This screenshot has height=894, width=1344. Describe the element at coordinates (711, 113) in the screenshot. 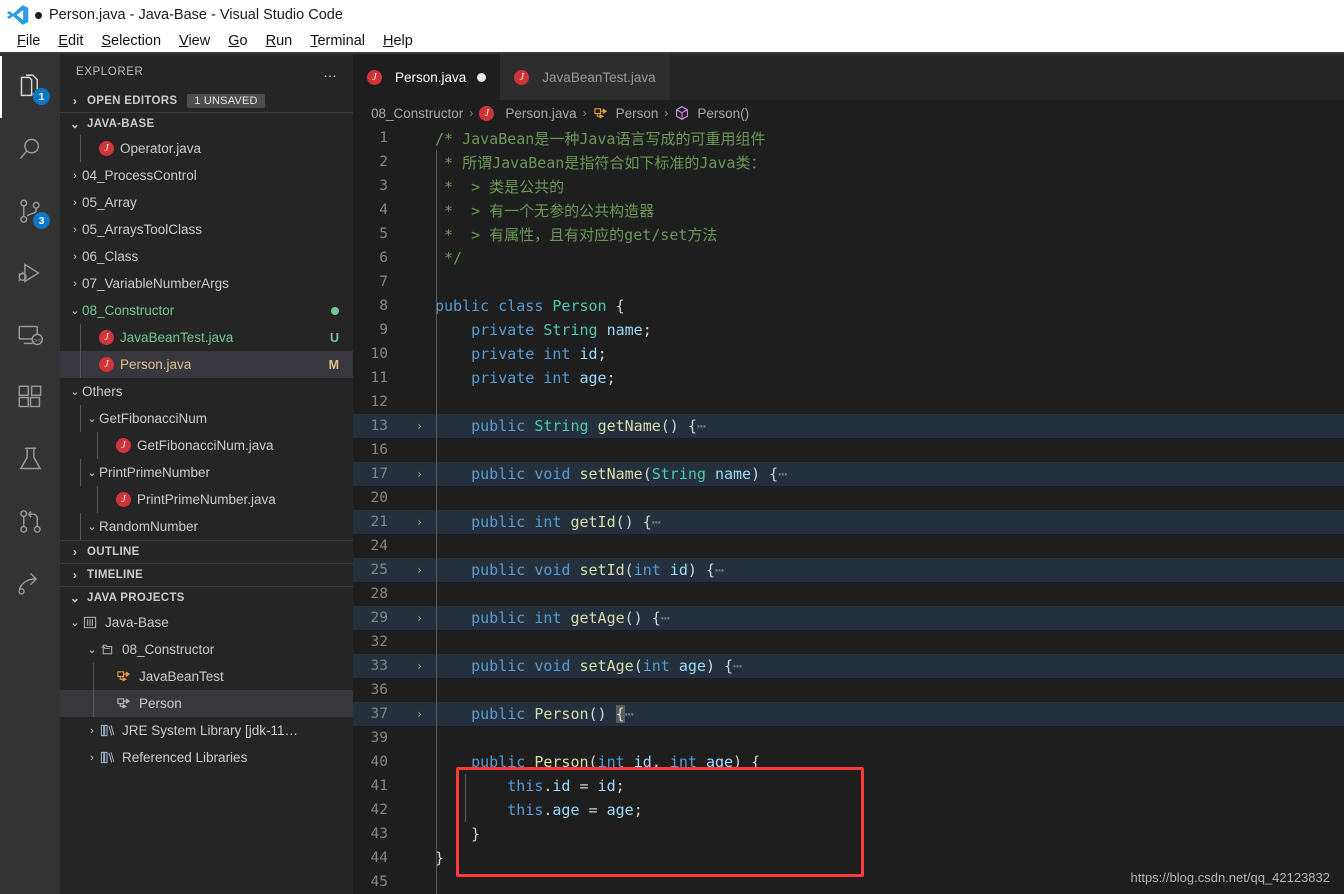

I see `breadcrumb-item: Person()` at that location.